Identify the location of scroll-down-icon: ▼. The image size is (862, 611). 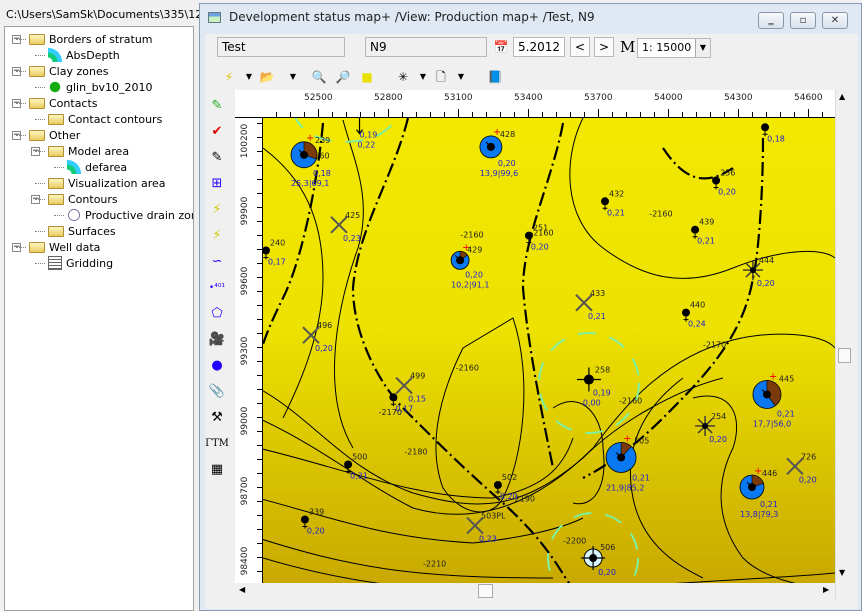
(842, 572).